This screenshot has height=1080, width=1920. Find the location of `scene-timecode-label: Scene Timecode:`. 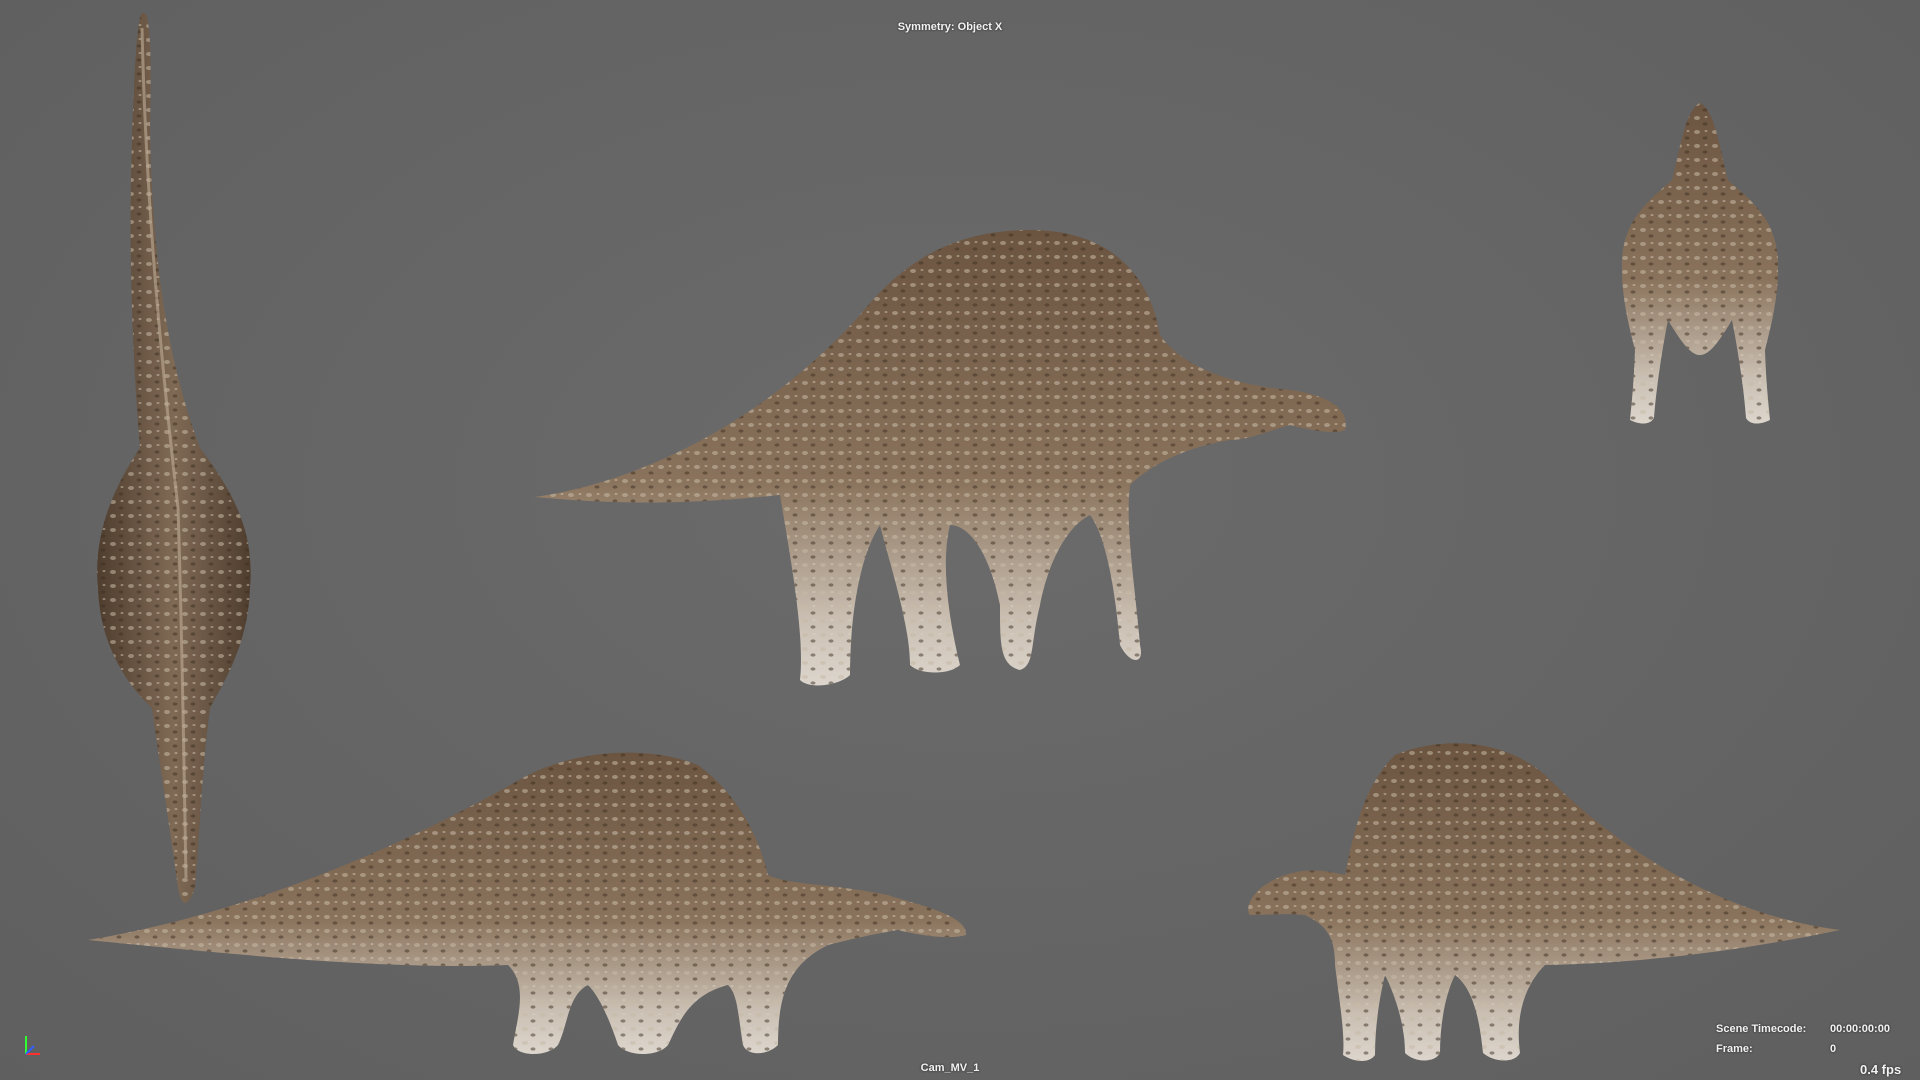

scene-timecode-label: Scene Timecode: is located at coordinates (1761, 1029).